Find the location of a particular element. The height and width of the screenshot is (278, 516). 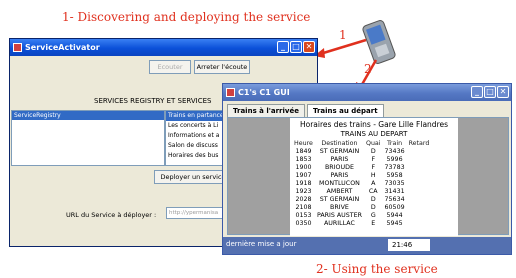

table-cell: E is located at coordinates (373, 223).